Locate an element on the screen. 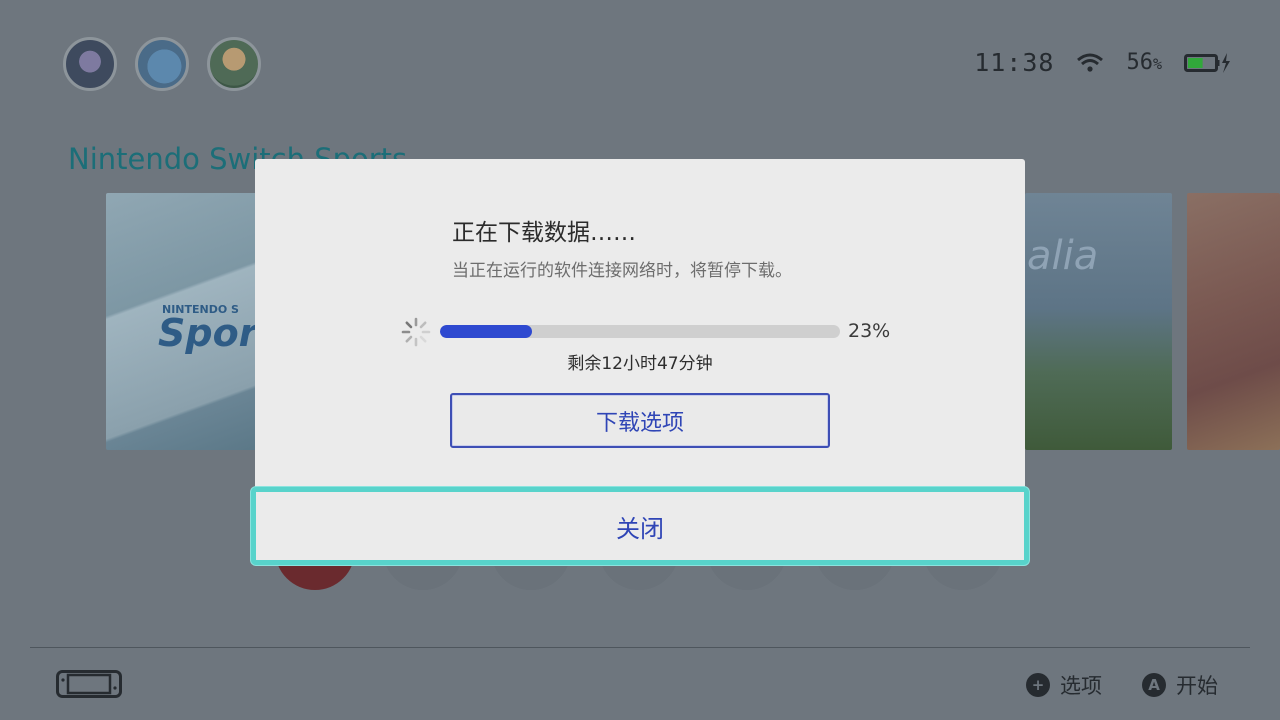 This screenshot has height=720, width=1280. download-options-button: 下载选项 is located at coordinates (640, 420).